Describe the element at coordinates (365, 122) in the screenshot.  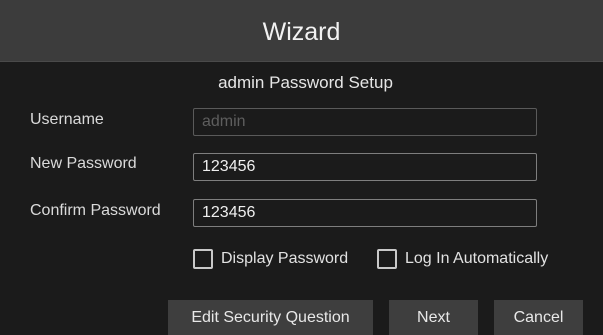
I see `username-field` at that location.